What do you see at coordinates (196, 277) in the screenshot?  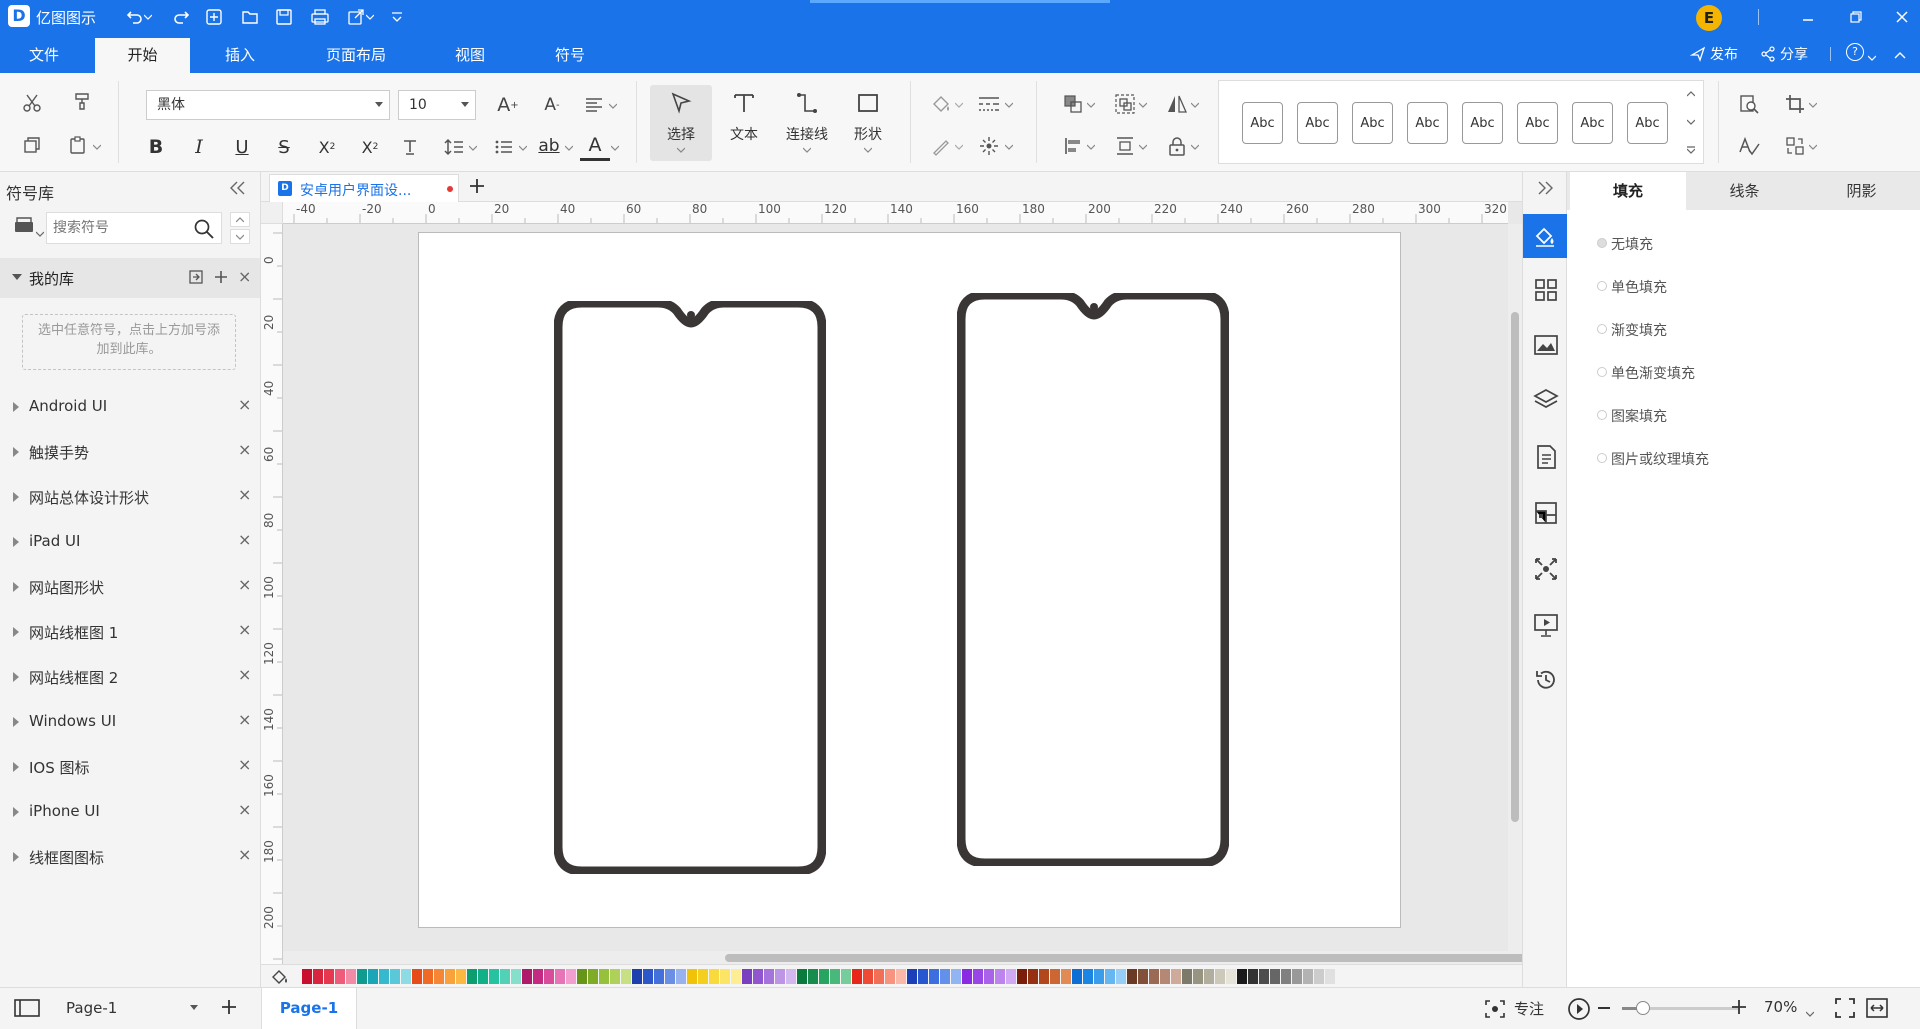 I see `import-library-icon` at bounding box center [196, 277].